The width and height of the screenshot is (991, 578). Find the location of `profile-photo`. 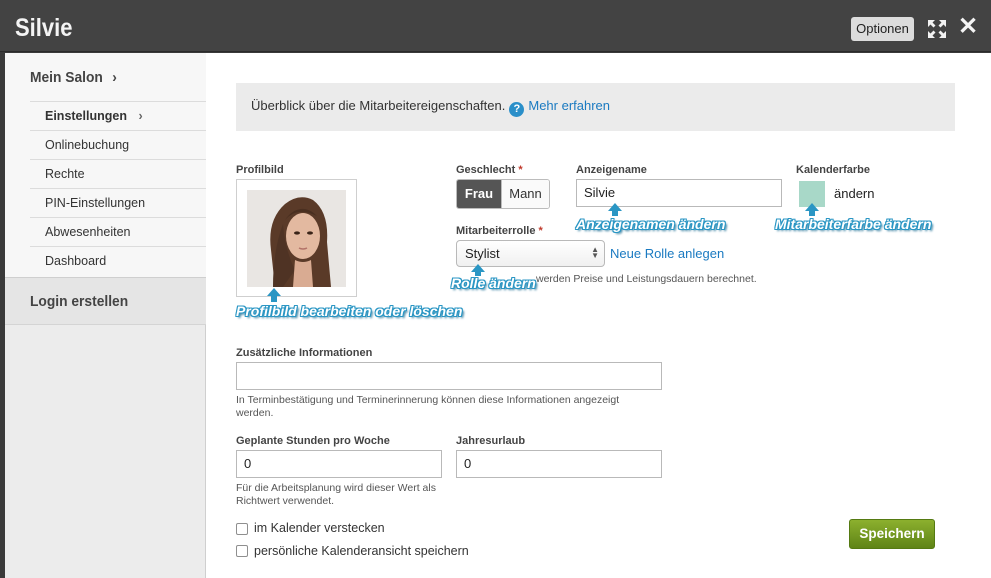

profile-photo is located at coordinates (296, 238).